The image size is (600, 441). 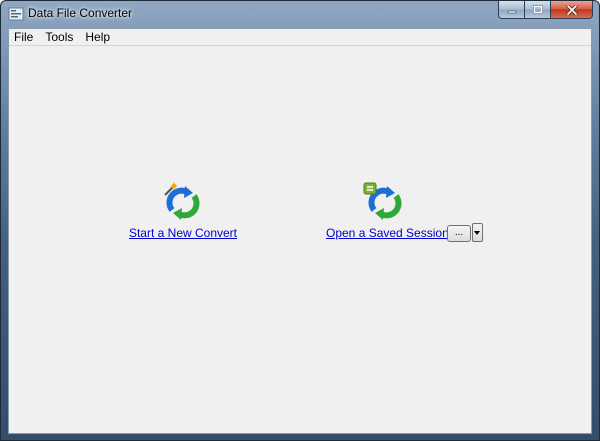 I want to click on close-icon, so click(x=571, y=9).